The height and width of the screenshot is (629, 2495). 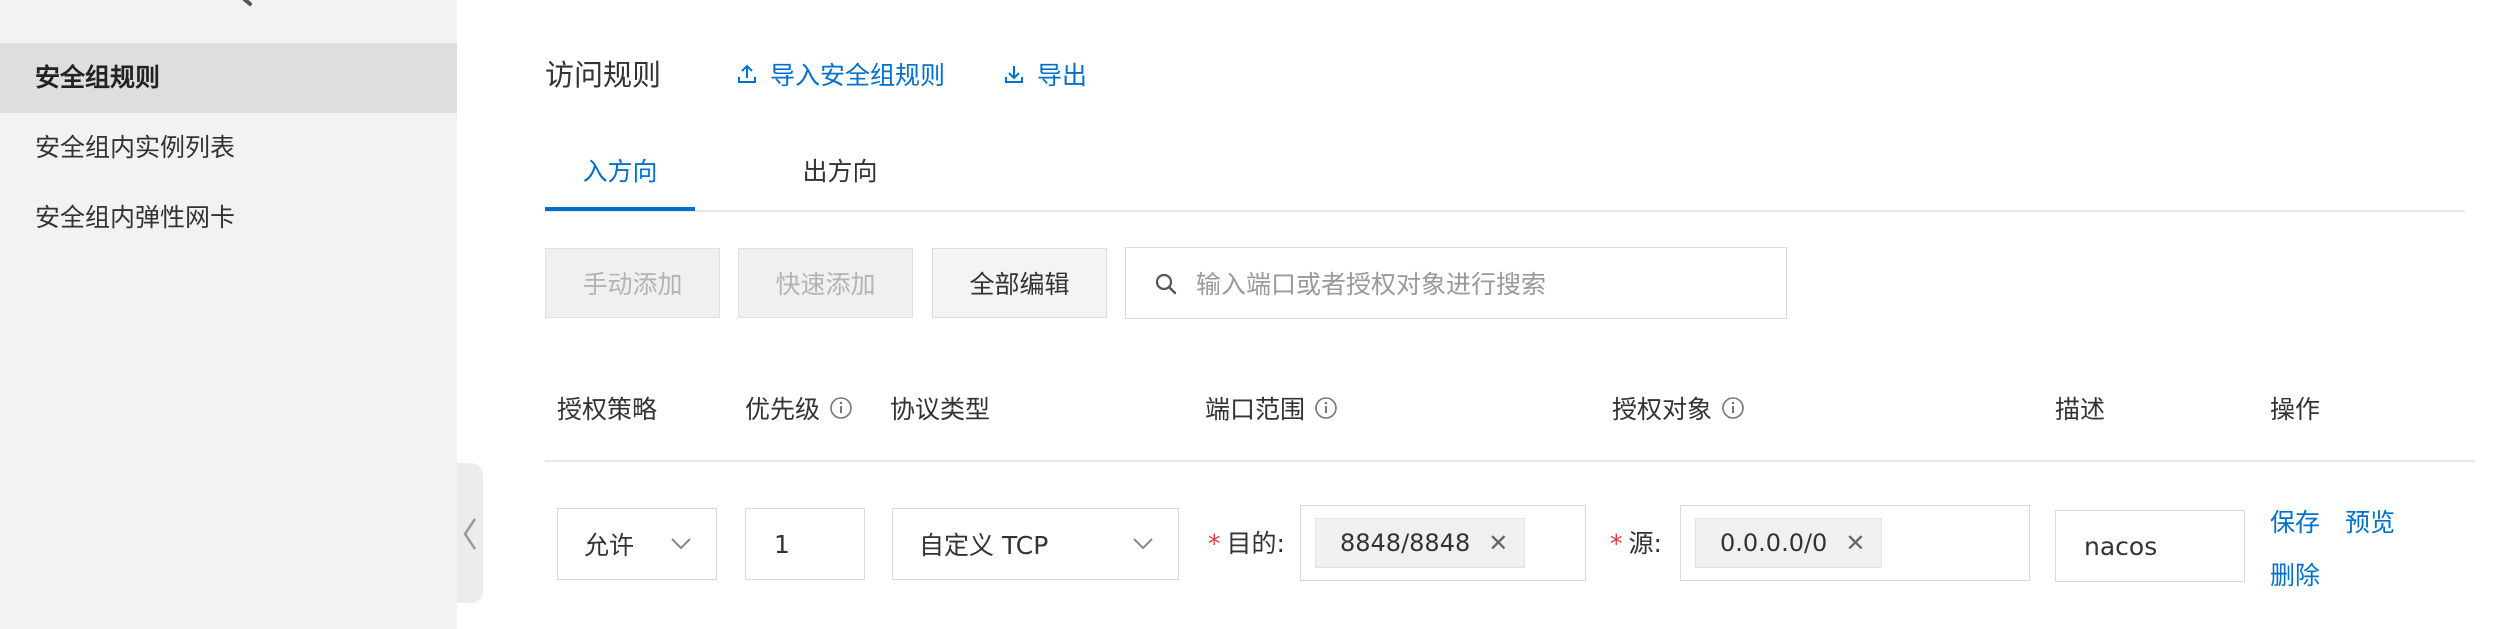 I want to click on port-range-input: 8848/8848 ✕, so click(x=1443, y=543).